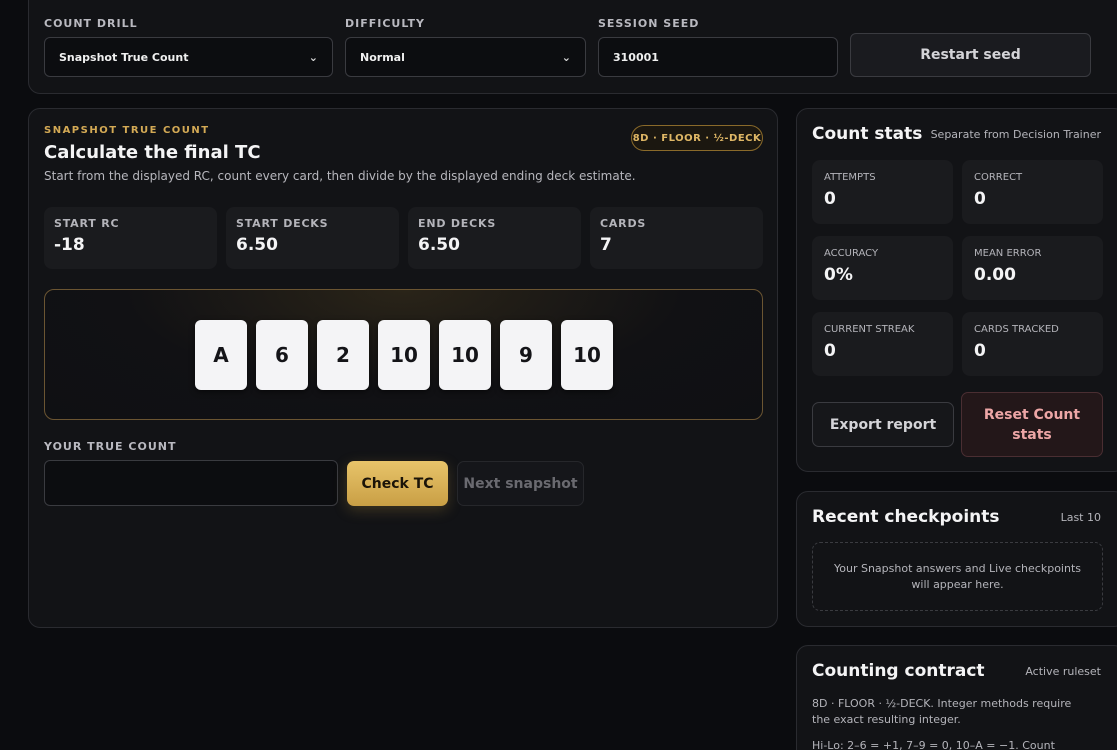 Image resolution: width=1117 pixels, height=750 pixels. What do you see at coordinates (649, 23) in the screenshot?
I see `session-seed-label: SESSION SEED` at bounding box center [649, 23].